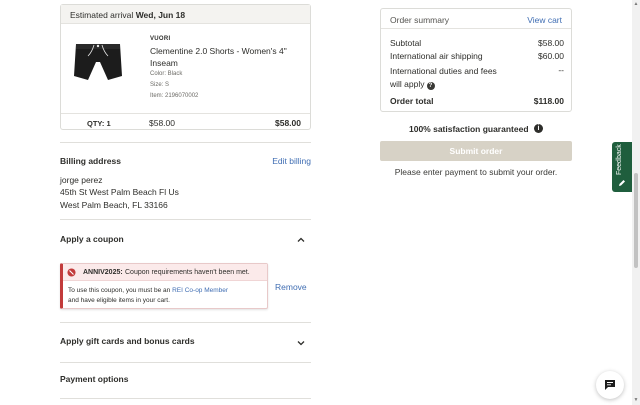 Image resolution: width=640 pixels, height=405 pixels. What do you see at coordinates (544, 20) in the screenshot?
I see `view-cart-link: View cart` at bounding box center [544, 20].